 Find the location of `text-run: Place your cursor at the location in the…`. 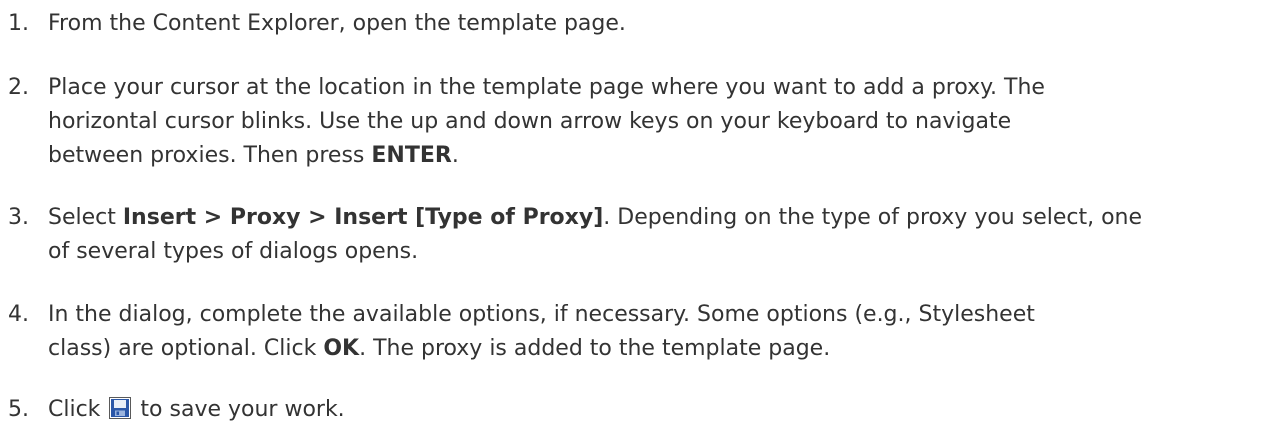

text-run: Place your cursor at the location in the… is located at coordinates (546, 87).